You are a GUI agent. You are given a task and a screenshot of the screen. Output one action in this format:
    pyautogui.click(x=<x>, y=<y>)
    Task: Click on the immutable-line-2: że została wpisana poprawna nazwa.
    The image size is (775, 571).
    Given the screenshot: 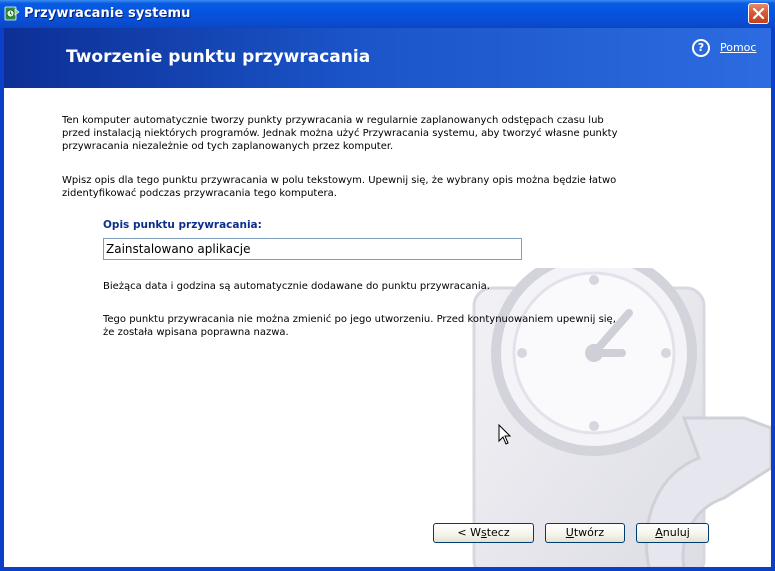 What is the action you would take?
    pyautogui.click(x=196, y=332)
    